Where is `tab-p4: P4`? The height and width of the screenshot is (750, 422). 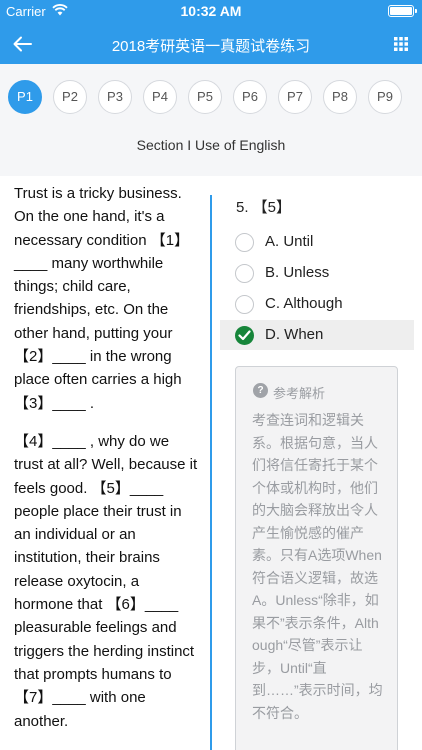 tab-p4: P4 is located at coordinates (160, 97).